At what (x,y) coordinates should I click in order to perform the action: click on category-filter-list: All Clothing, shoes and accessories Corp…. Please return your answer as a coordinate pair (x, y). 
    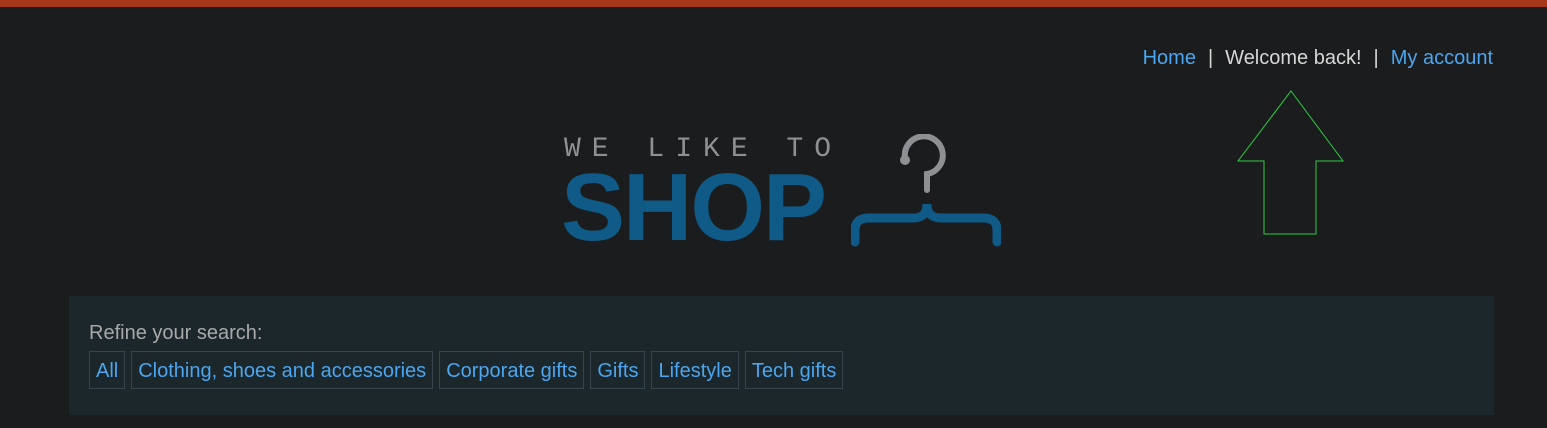
    Looking at the image, I should click on (466, 370).